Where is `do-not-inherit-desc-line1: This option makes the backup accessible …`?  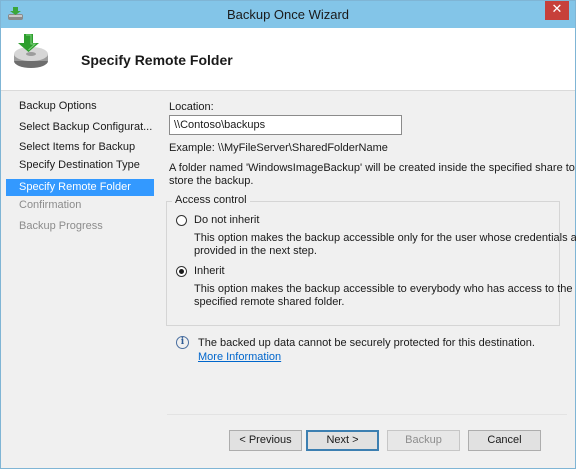
do-not-inherit-desc-line1: This option makes the backup accessible … is located at coordinates (385, 238).